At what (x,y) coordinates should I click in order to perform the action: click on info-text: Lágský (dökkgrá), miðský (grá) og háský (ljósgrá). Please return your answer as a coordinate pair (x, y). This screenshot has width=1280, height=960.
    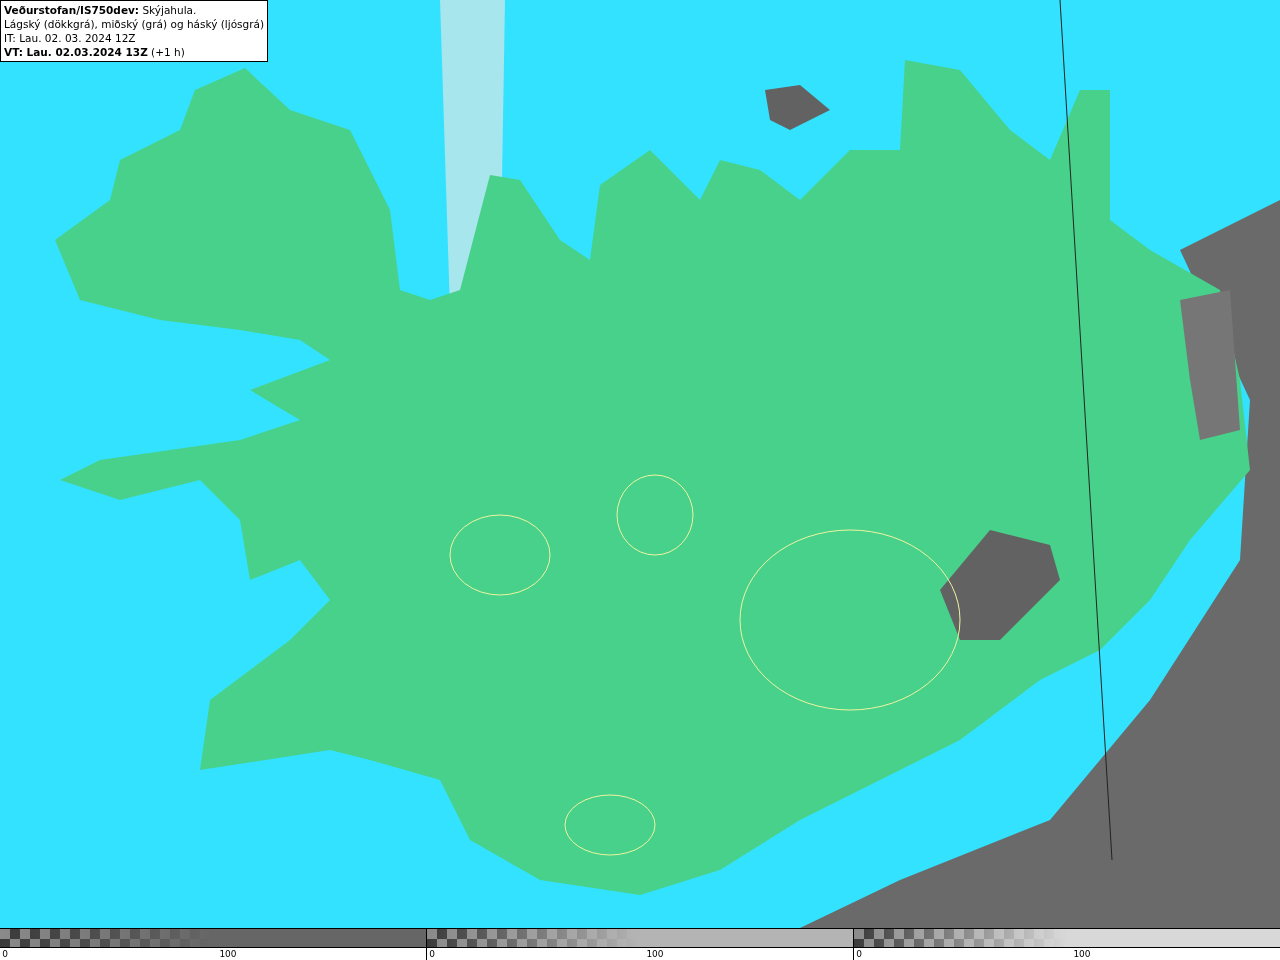
    Looking at the image, I should click on (134, 24).